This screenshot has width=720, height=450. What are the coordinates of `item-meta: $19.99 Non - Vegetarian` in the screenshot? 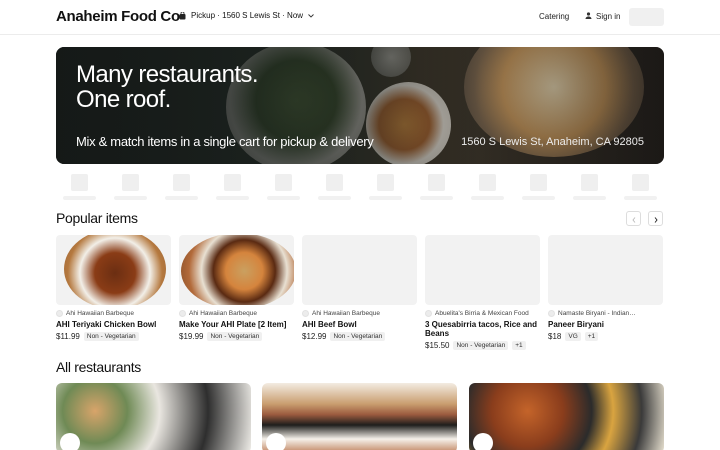 It's located at (236, 336).